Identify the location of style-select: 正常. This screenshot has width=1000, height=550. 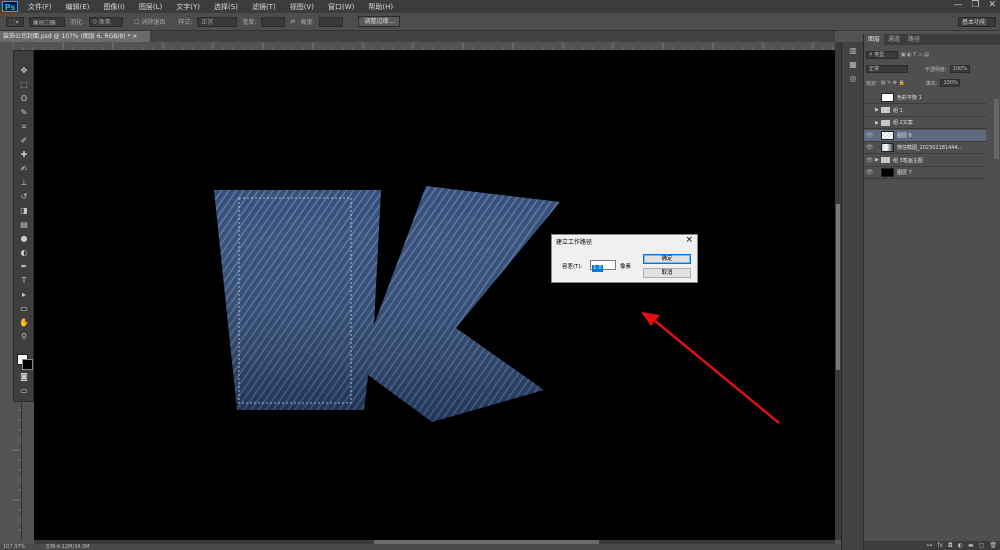
(217, 21).